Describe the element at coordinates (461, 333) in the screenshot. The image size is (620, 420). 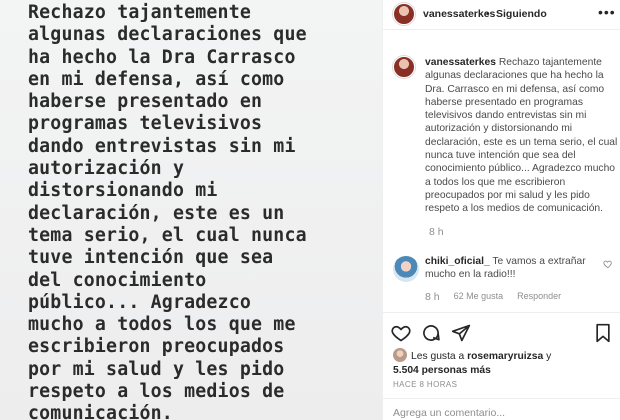
I see `share-icon` at that location.